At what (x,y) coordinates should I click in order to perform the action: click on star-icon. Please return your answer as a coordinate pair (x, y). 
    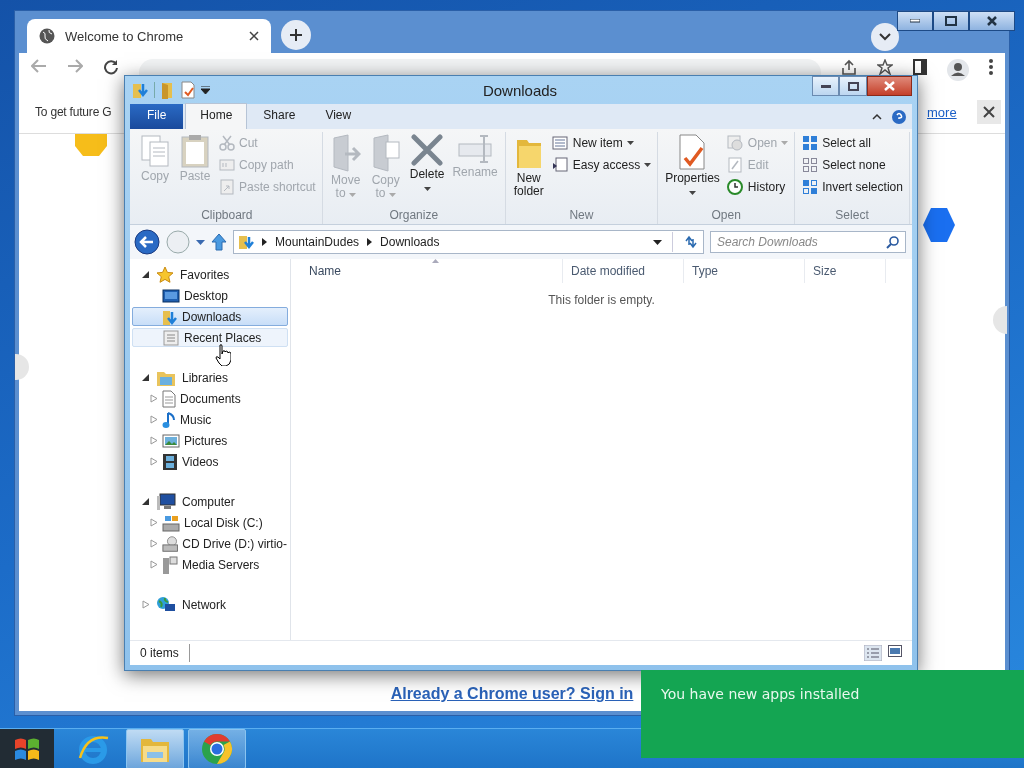
    Looking at the image, I should click on (885, 67).